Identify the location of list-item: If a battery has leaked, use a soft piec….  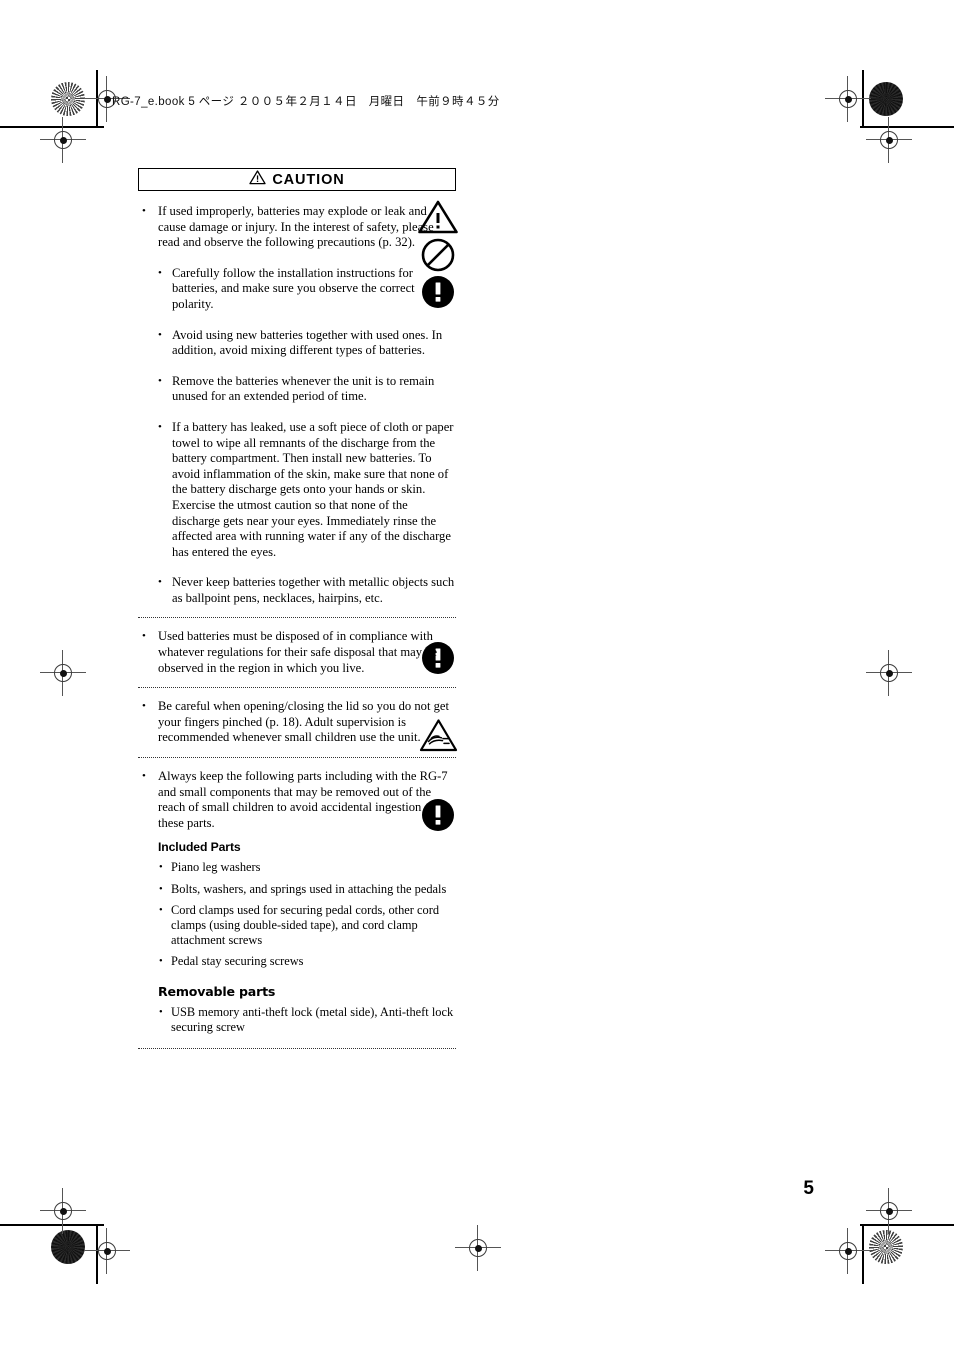
(307, 490).